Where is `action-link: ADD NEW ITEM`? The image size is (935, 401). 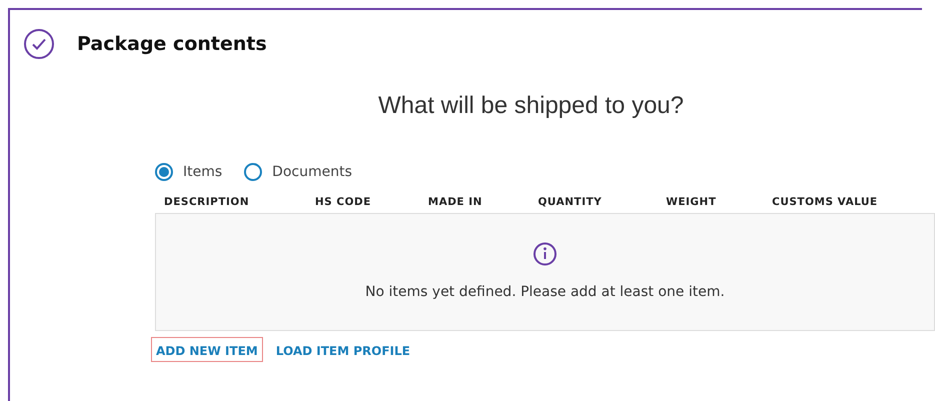
action-link: ADD NEW ITEM is located at coordinates (207, 349).